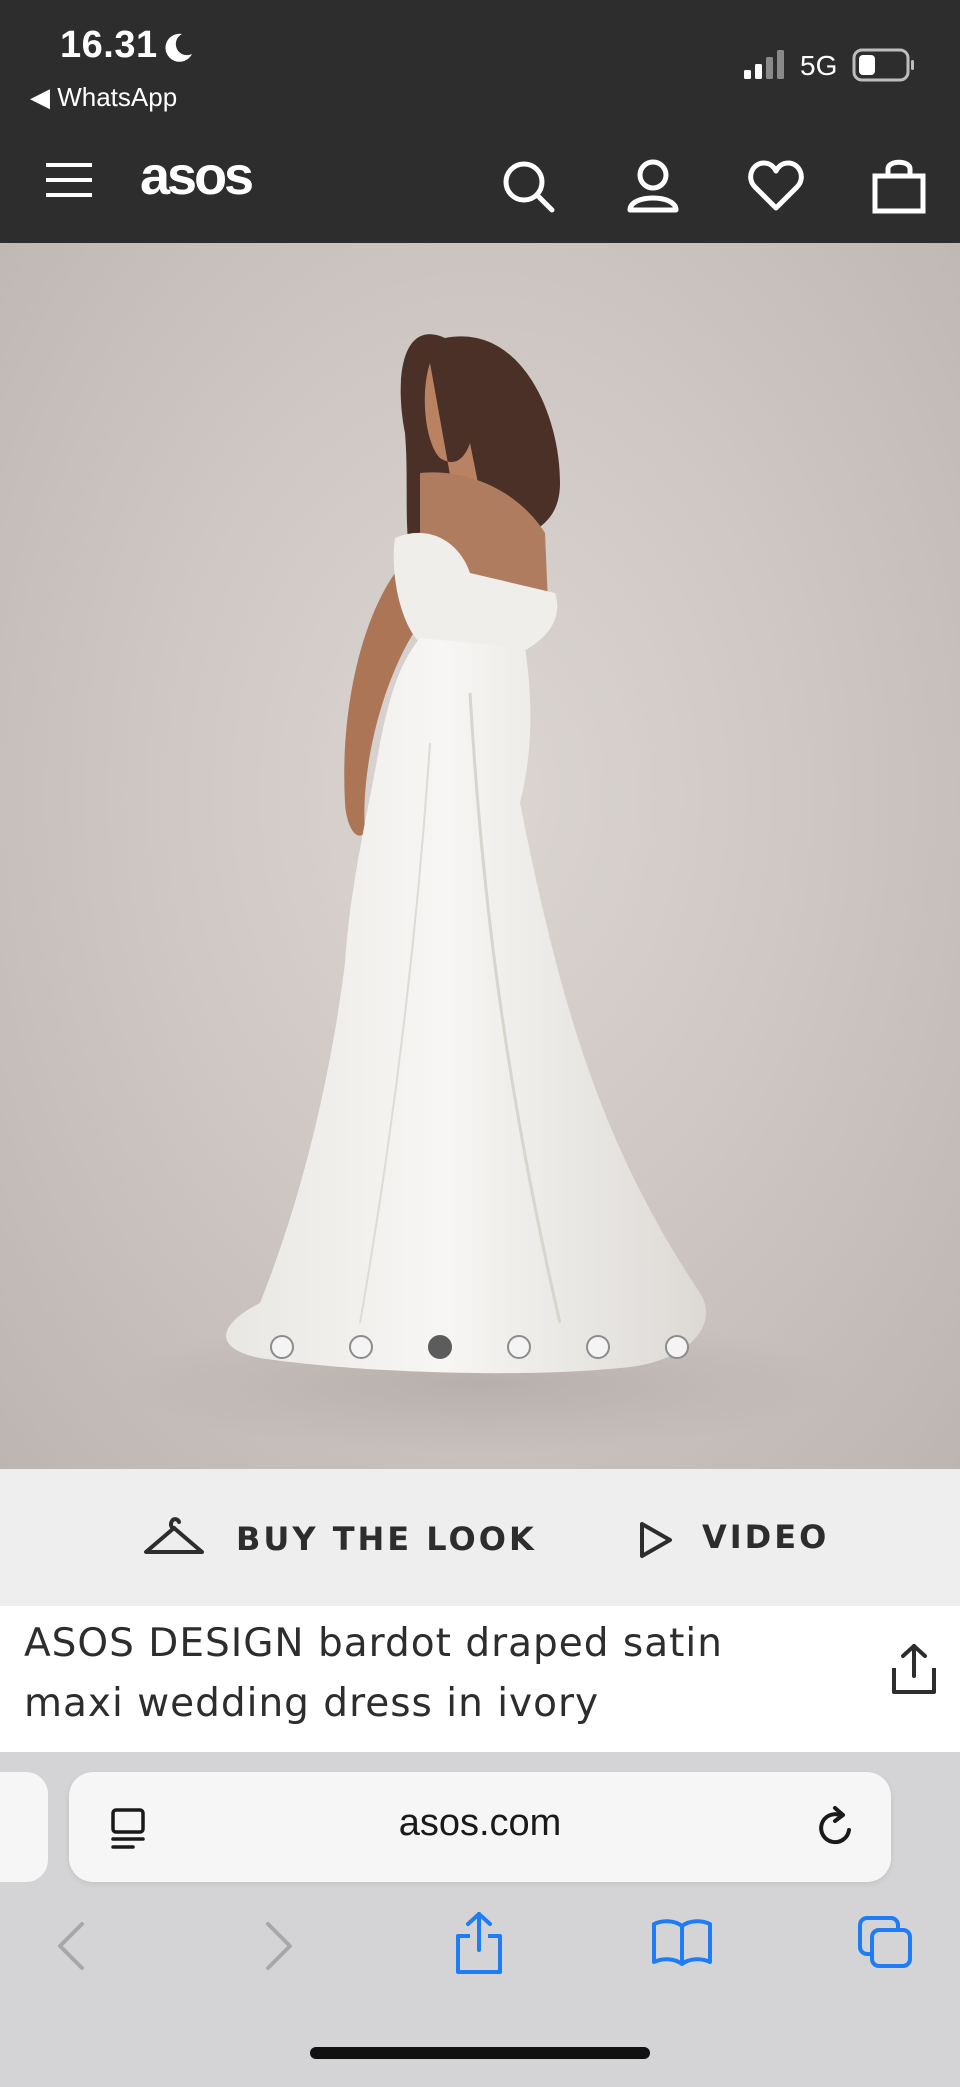 The image size is (960, 2087). What do you see at coordinates (480, 1823) in the screenshot?
I see `url-text: asos.com` at bounding box center [480, 1823].